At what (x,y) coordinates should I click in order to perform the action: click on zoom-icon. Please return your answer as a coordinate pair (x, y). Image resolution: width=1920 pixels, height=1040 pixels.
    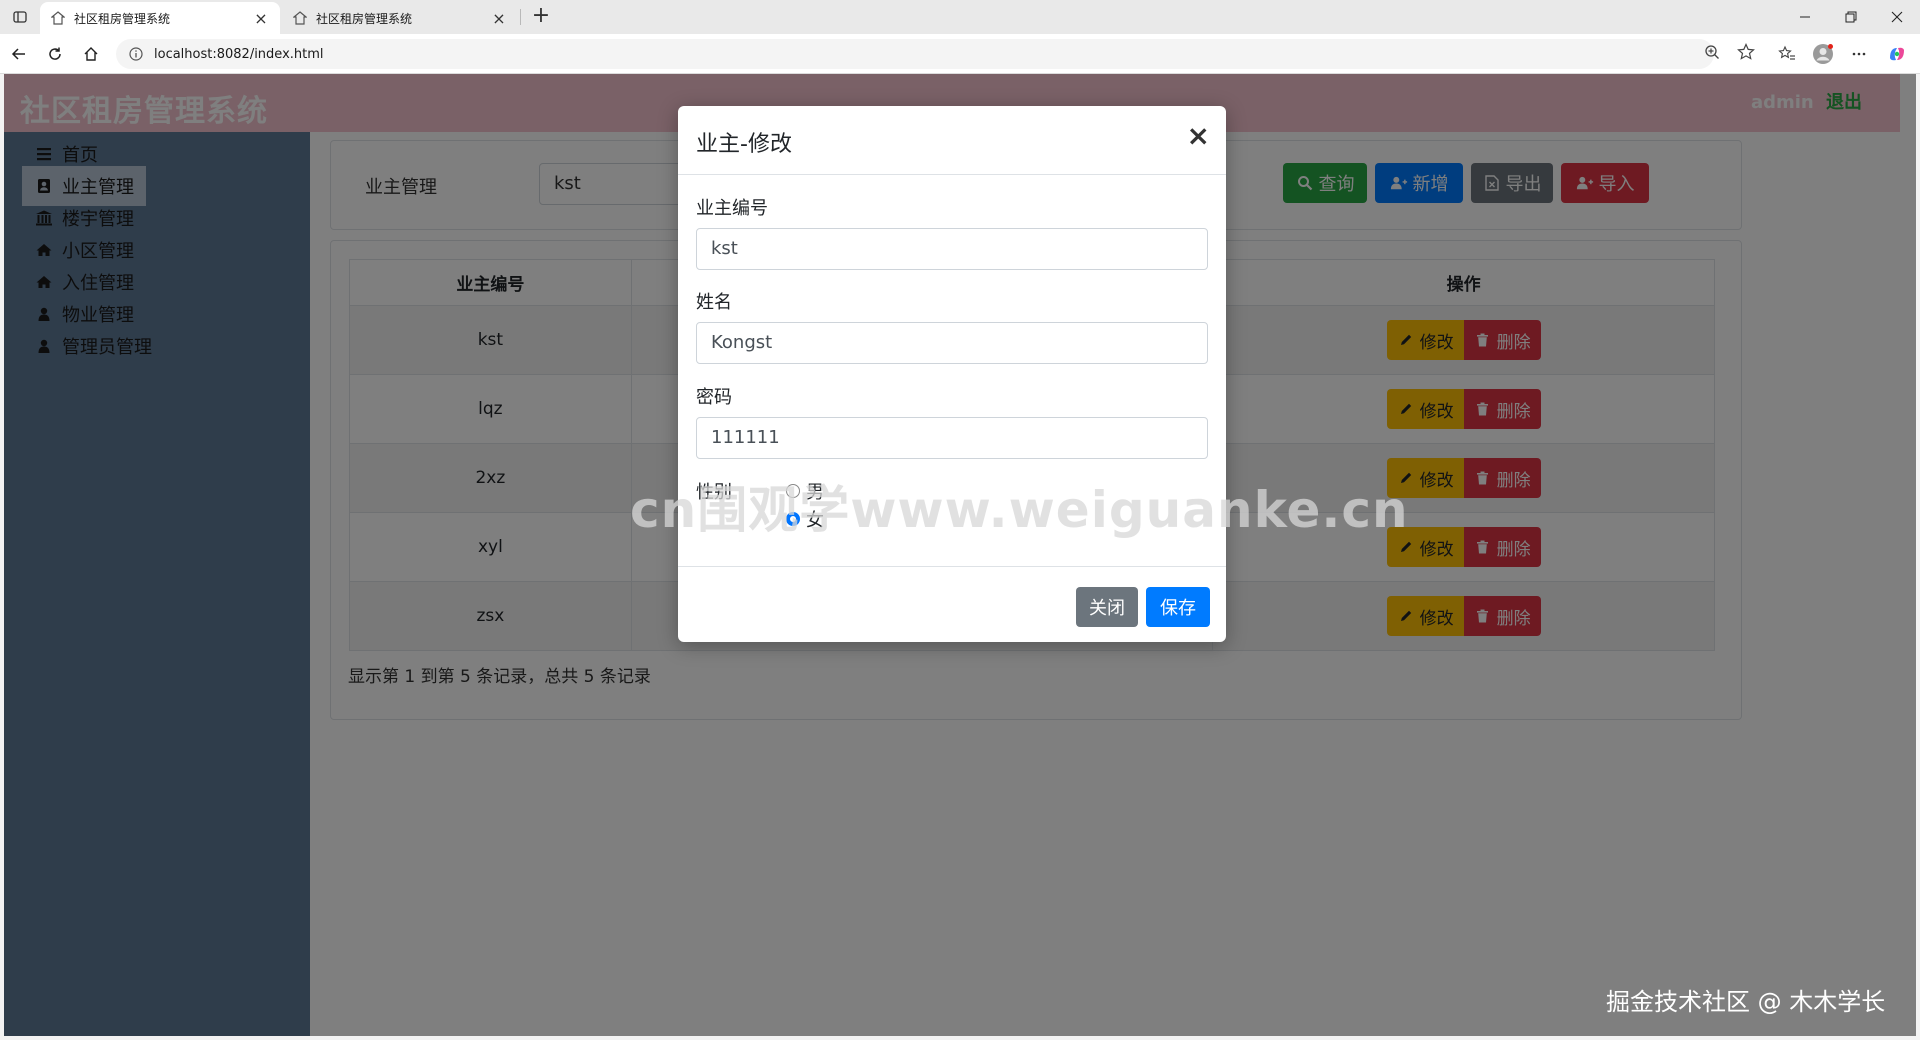
    Looking at the image, I should click on (1712, 52).